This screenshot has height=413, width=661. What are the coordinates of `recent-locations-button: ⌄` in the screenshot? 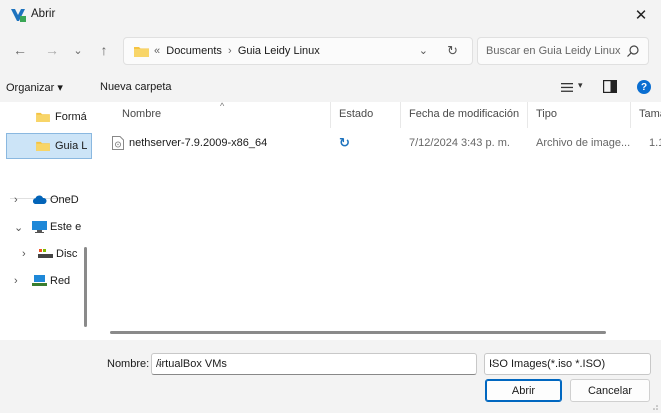 It's located at (78, 50).